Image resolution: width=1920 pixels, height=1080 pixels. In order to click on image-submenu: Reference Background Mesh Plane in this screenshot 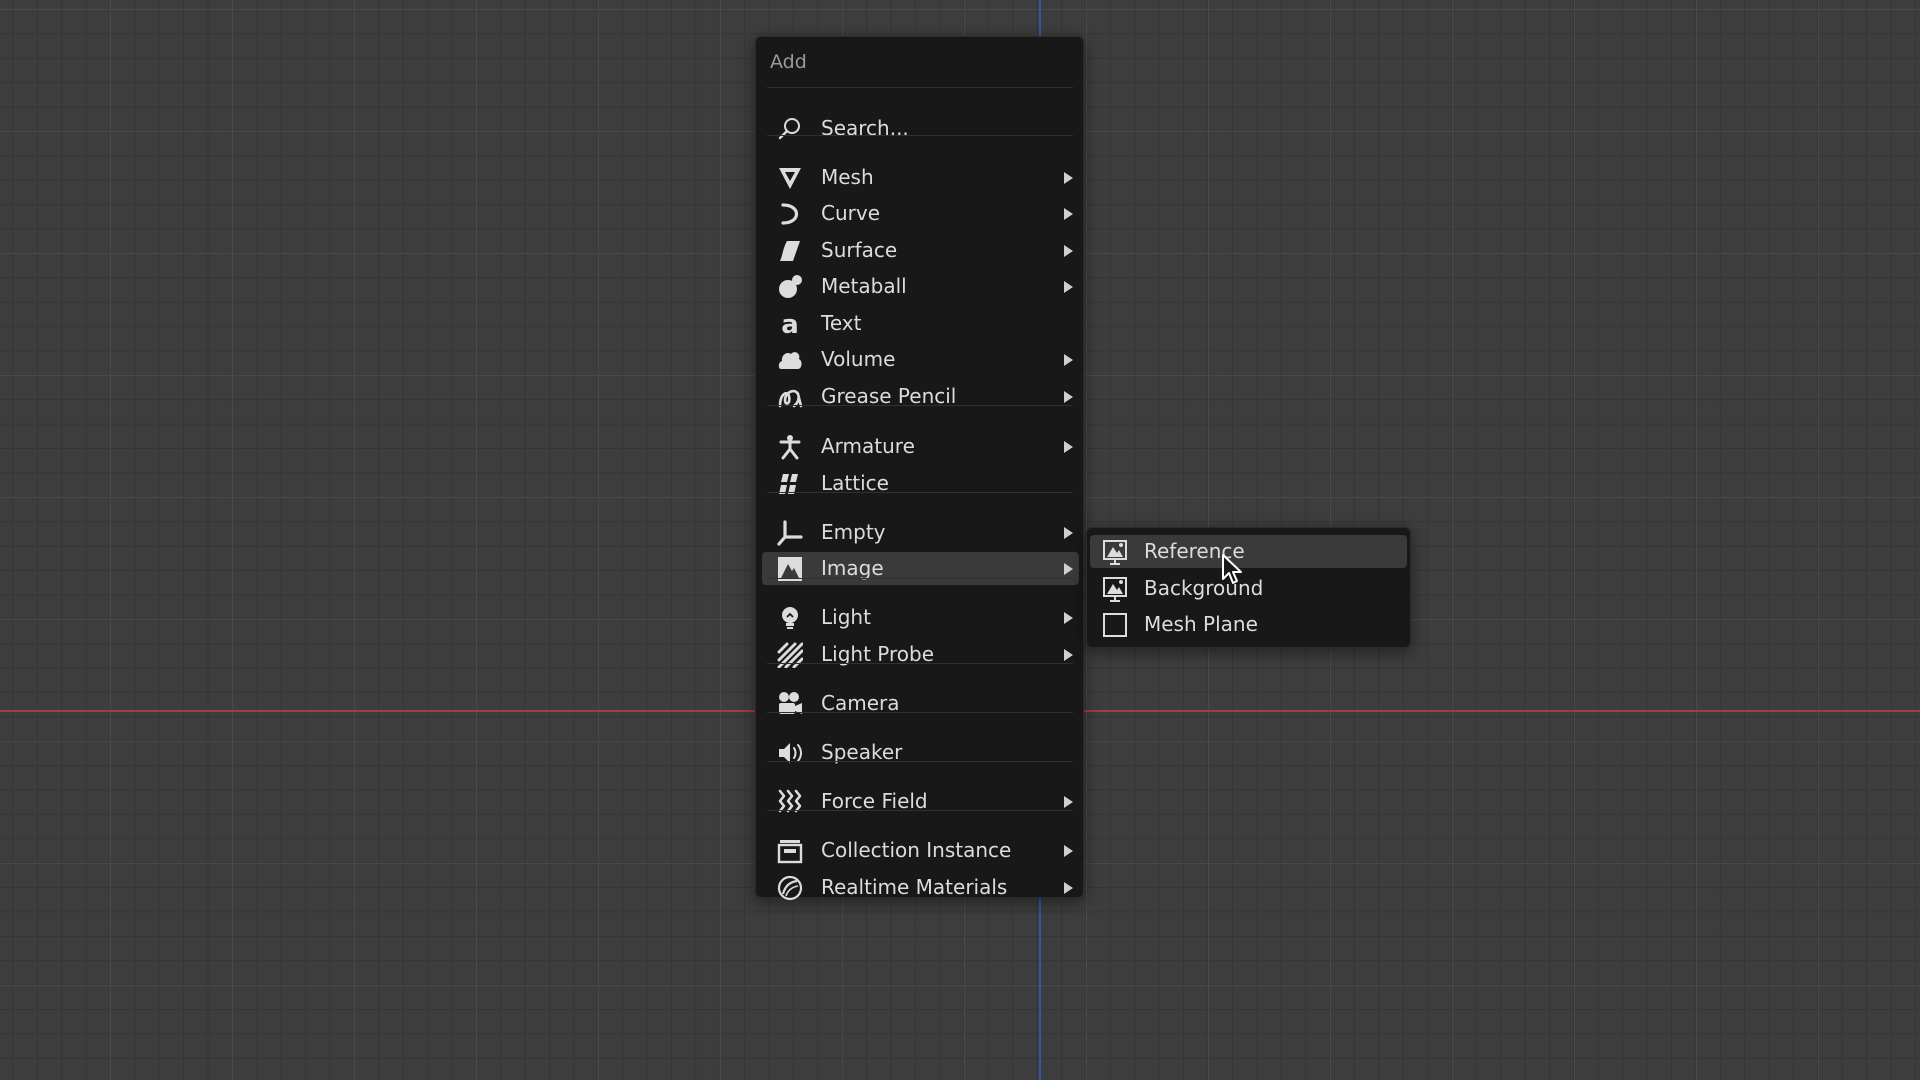, I will do `click(1248, 587)`.